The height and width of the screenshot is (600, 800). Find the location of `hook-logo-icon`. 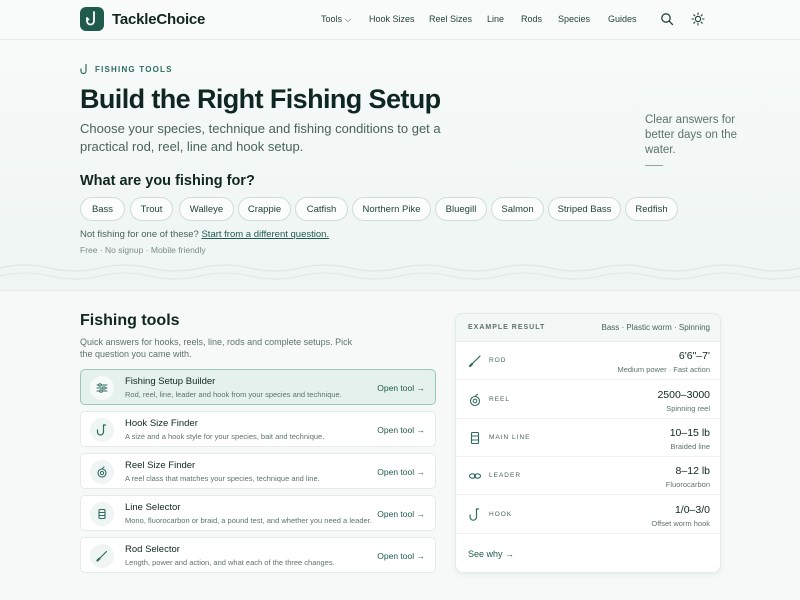

hook-logo-icon is located at coordinates (90, 18).